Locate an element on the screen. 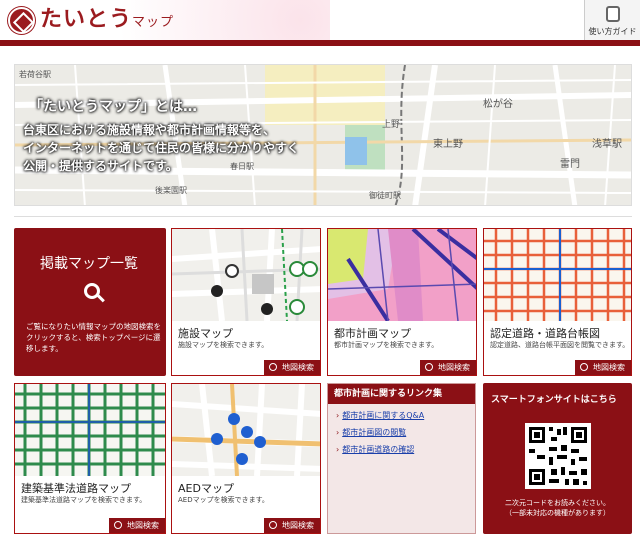  map-label: 東上野 is located at coordinates (448, 144).